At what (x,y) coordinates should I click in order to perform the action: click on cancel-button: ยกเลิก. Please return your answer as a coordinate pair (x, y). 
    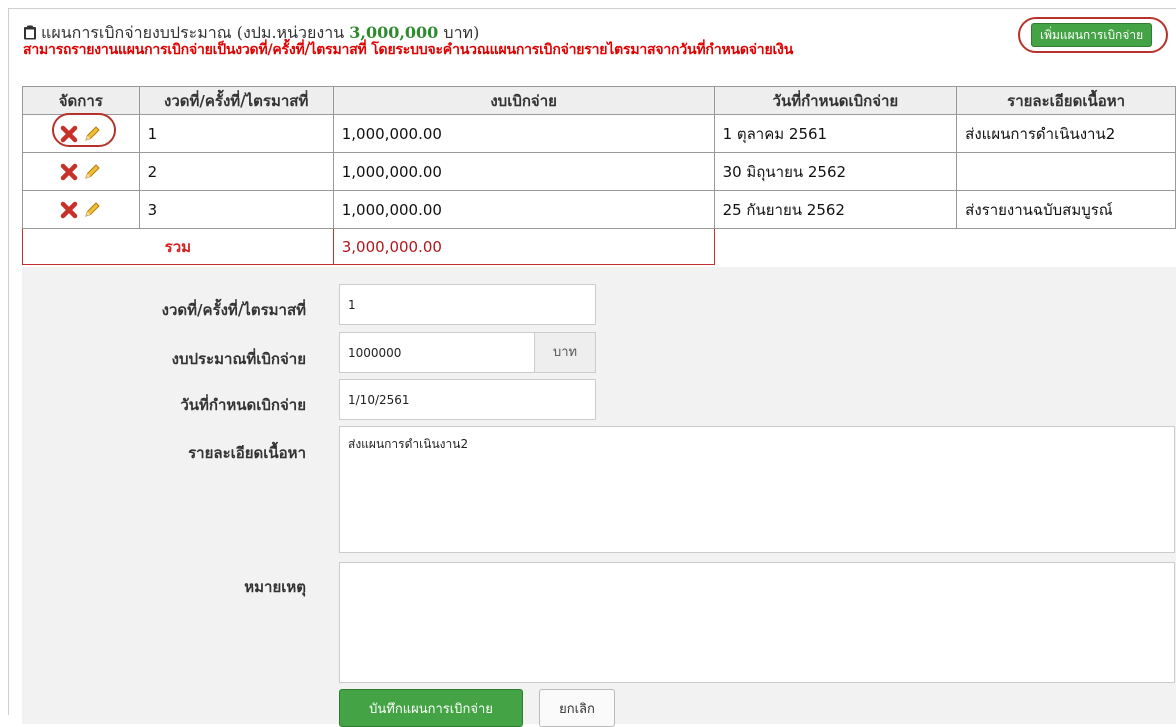
    Looking at the image, I should click on (577, 708).